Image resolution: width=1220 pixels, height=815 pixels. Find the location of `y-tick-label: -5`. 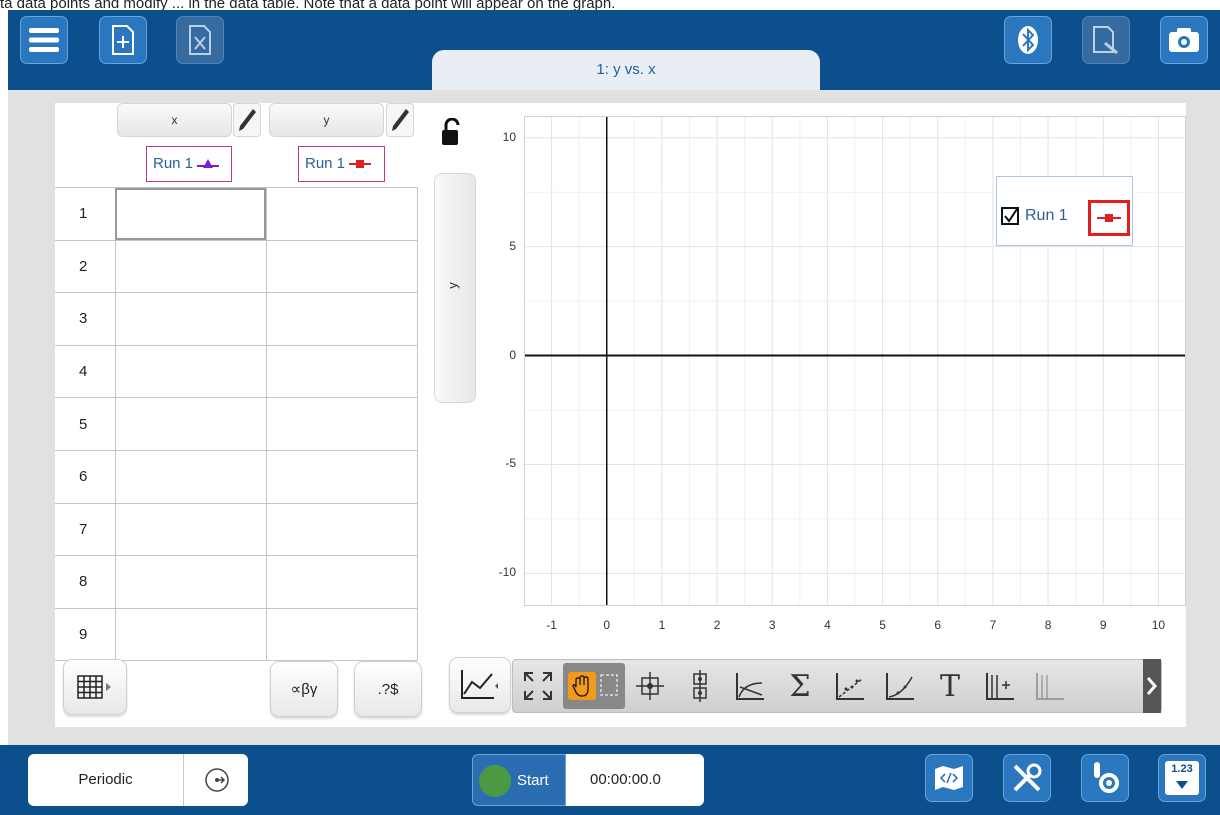

y-tick-label: -5 is located at coordinates (510, 463).